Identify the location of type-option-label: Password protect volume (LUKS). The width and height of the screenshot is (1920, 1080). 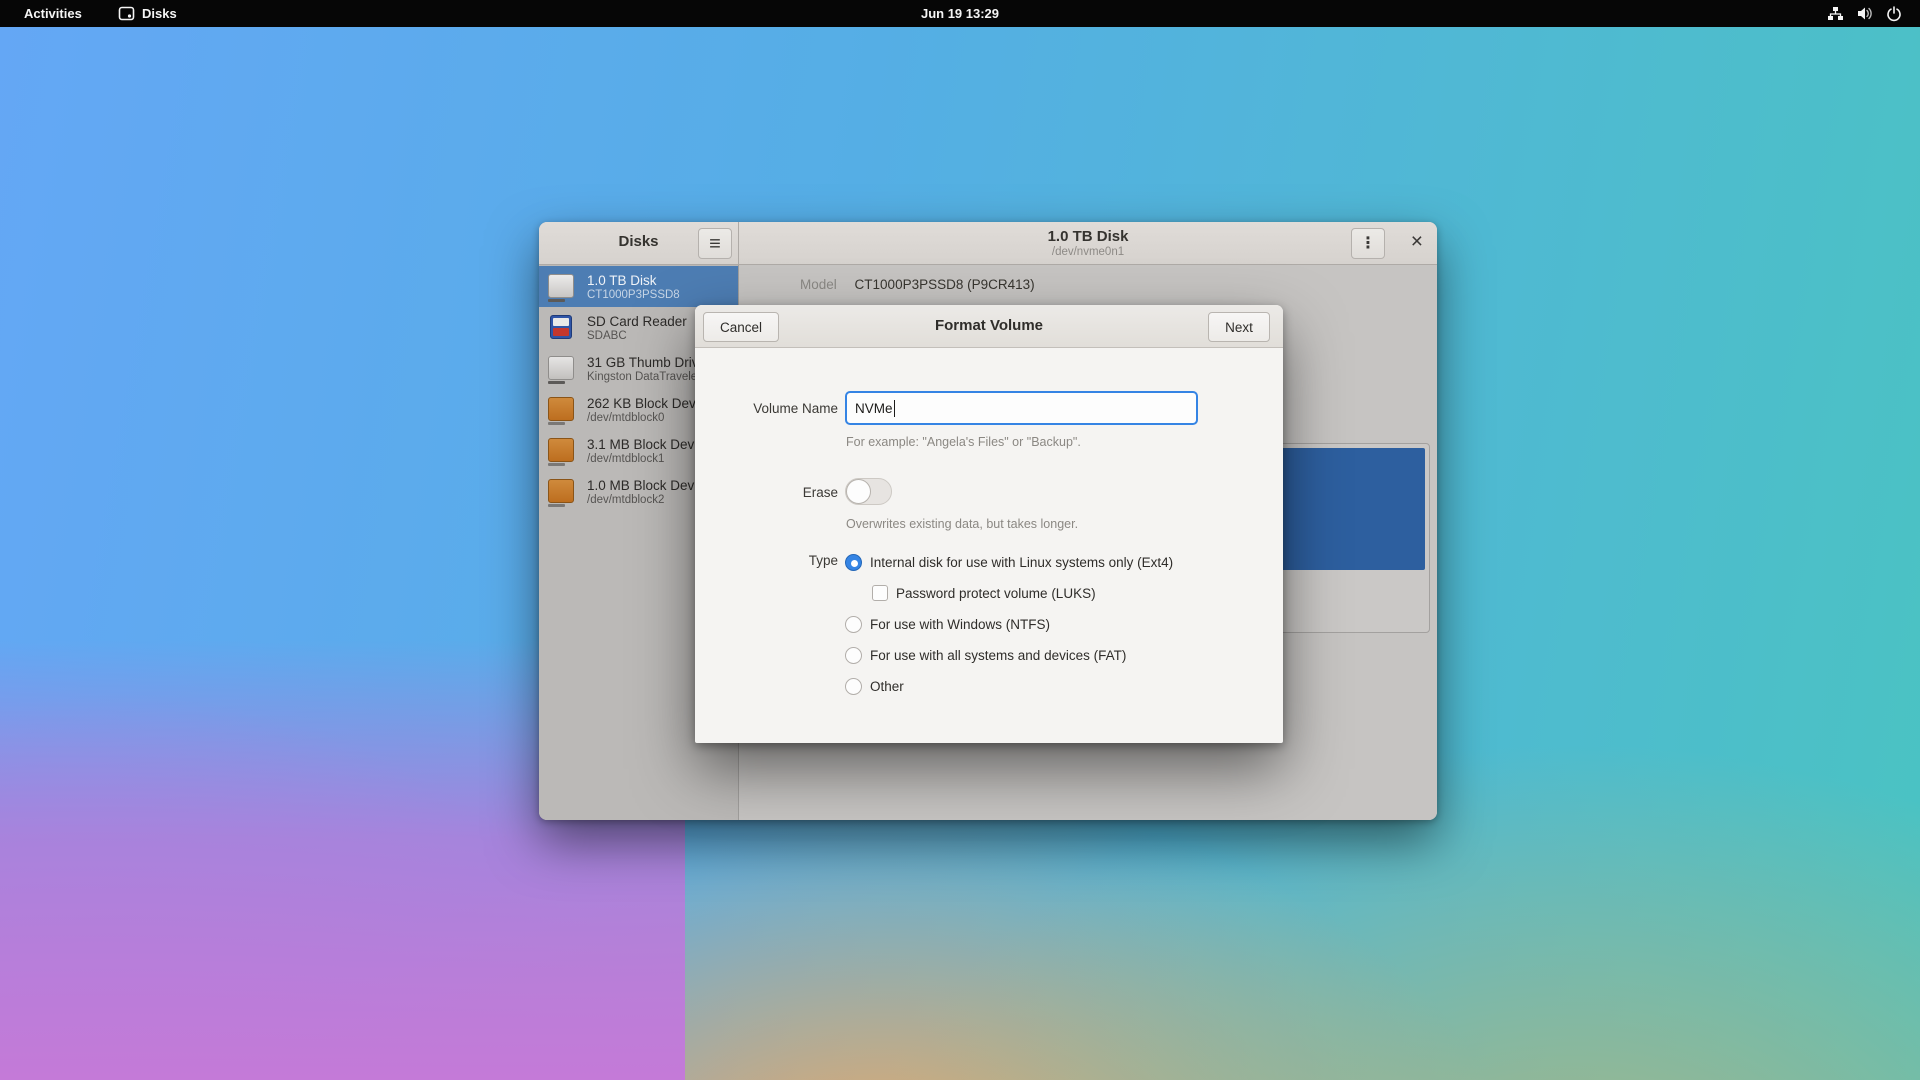
(996, 593).